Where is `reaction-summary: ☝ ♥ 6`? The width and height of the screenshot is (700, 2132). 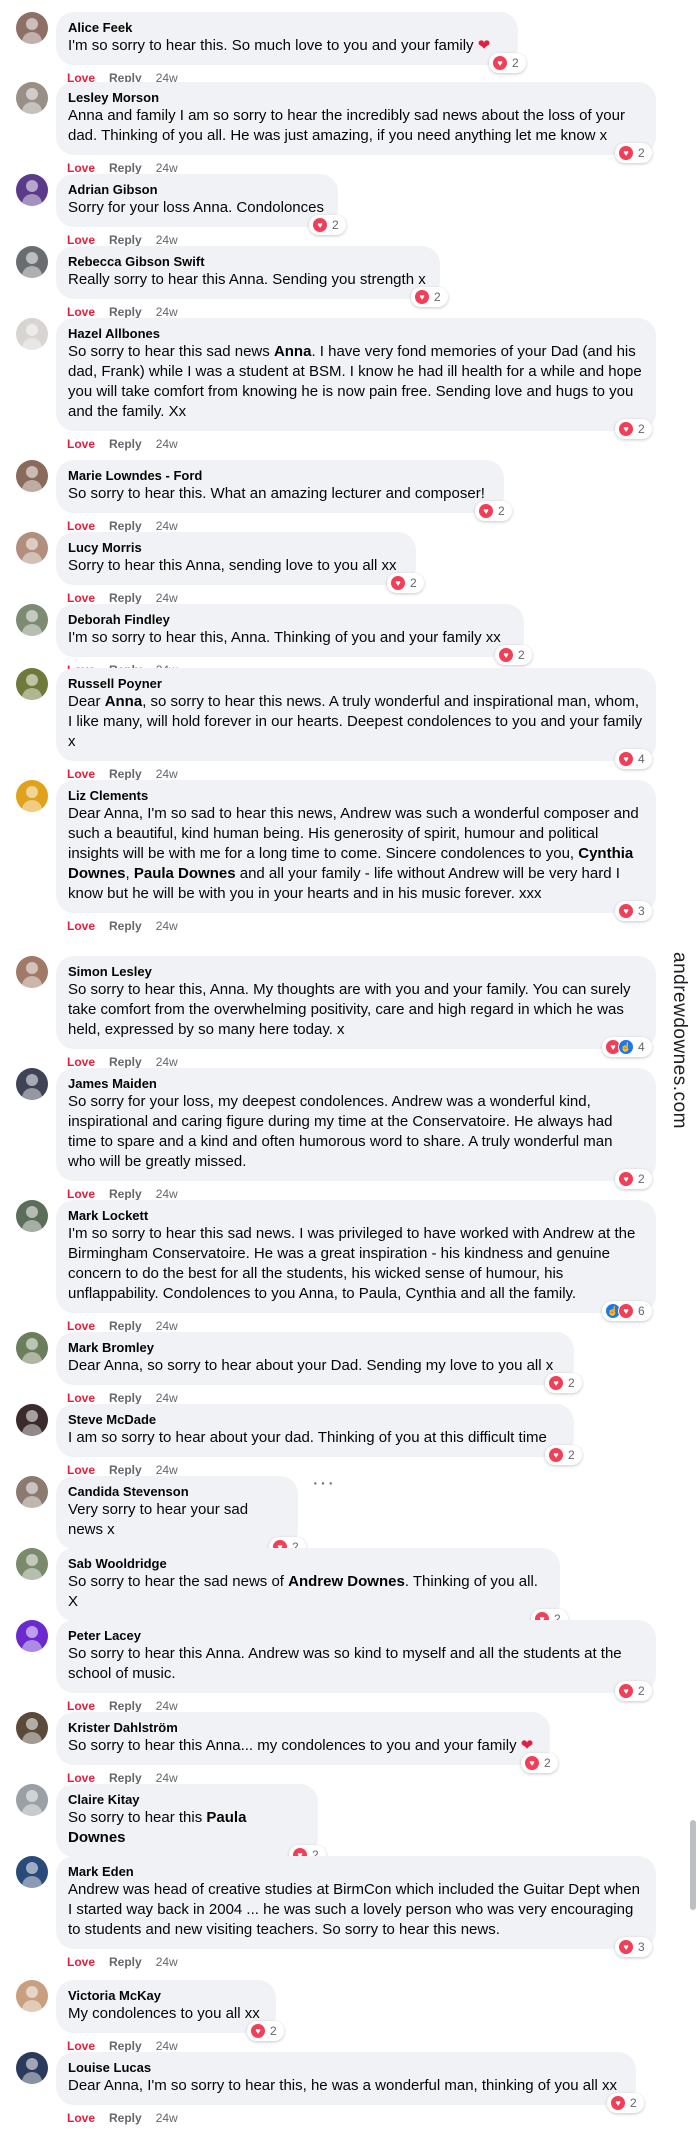 reaction-summary: ☝ ♥ 6 is located at coordinates (627, 1311).